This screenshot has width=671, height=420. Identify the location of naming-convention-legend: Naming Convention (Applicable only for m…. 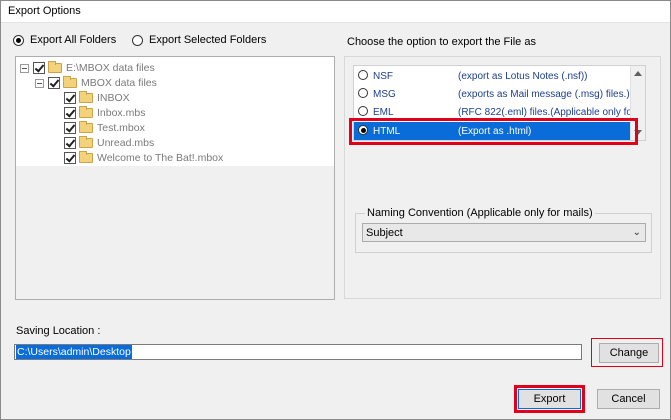
(480, 213).